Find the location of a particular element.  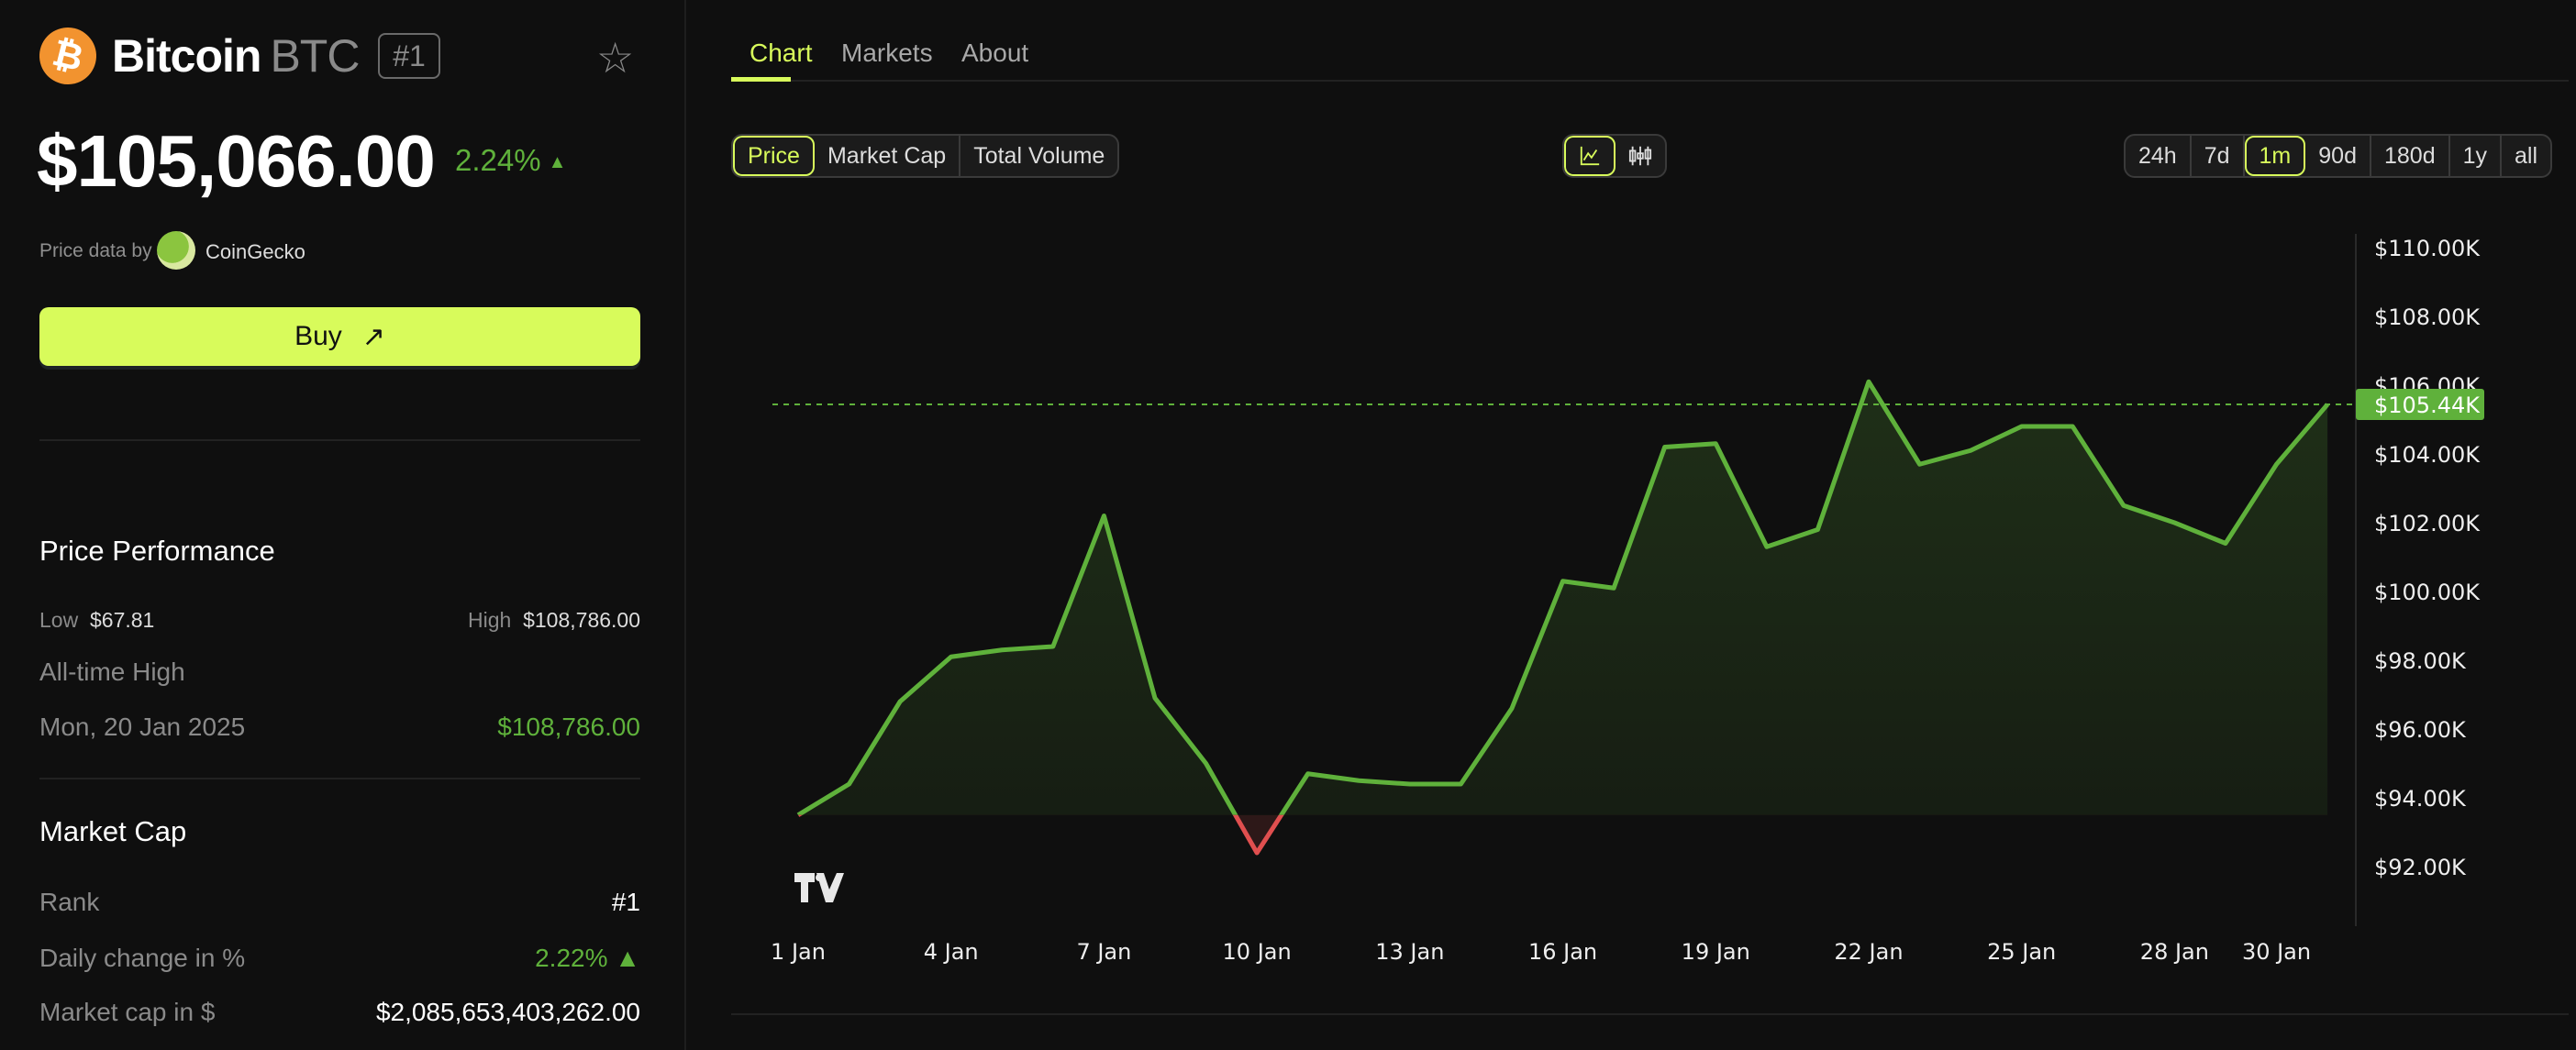

x-tick-label: 10 Jan is located at coordinates (1257, 952).